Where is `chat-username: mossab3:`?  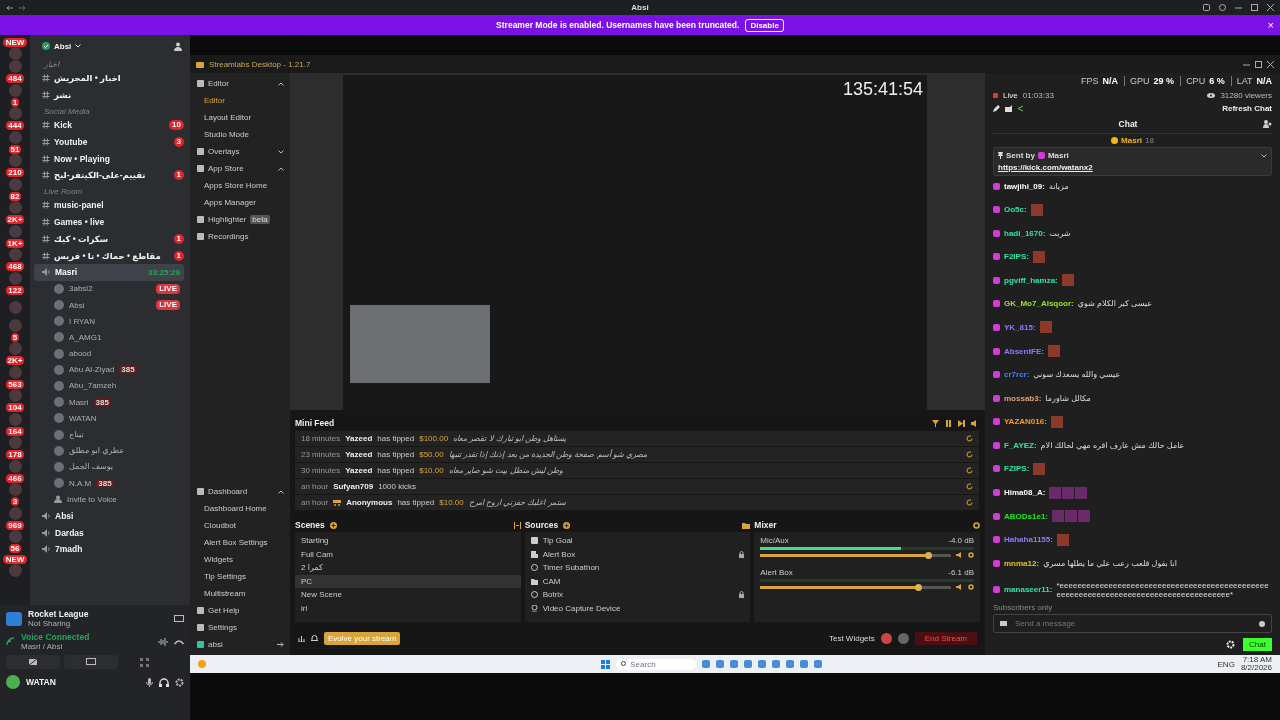 chat-username: mossab3: is located at coordinates (1023, 398).